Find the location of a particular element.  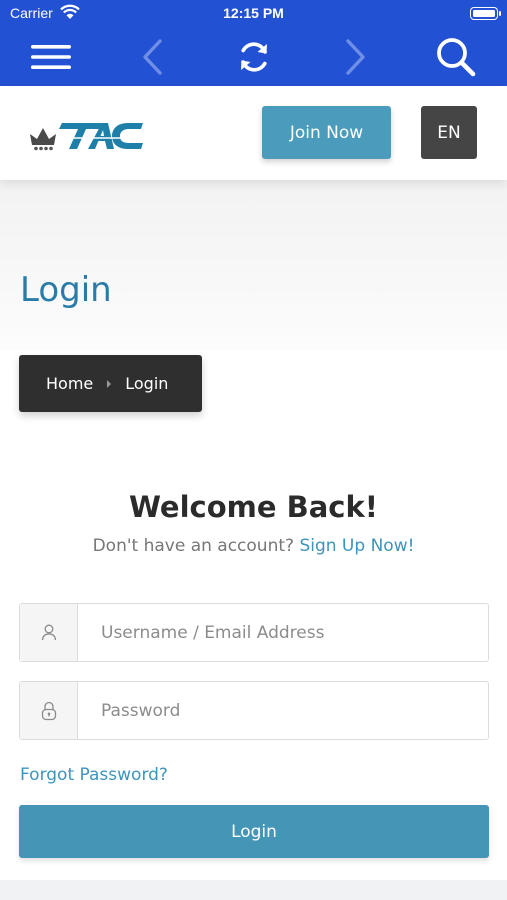

username-addon is located at coordinates (49, 632).